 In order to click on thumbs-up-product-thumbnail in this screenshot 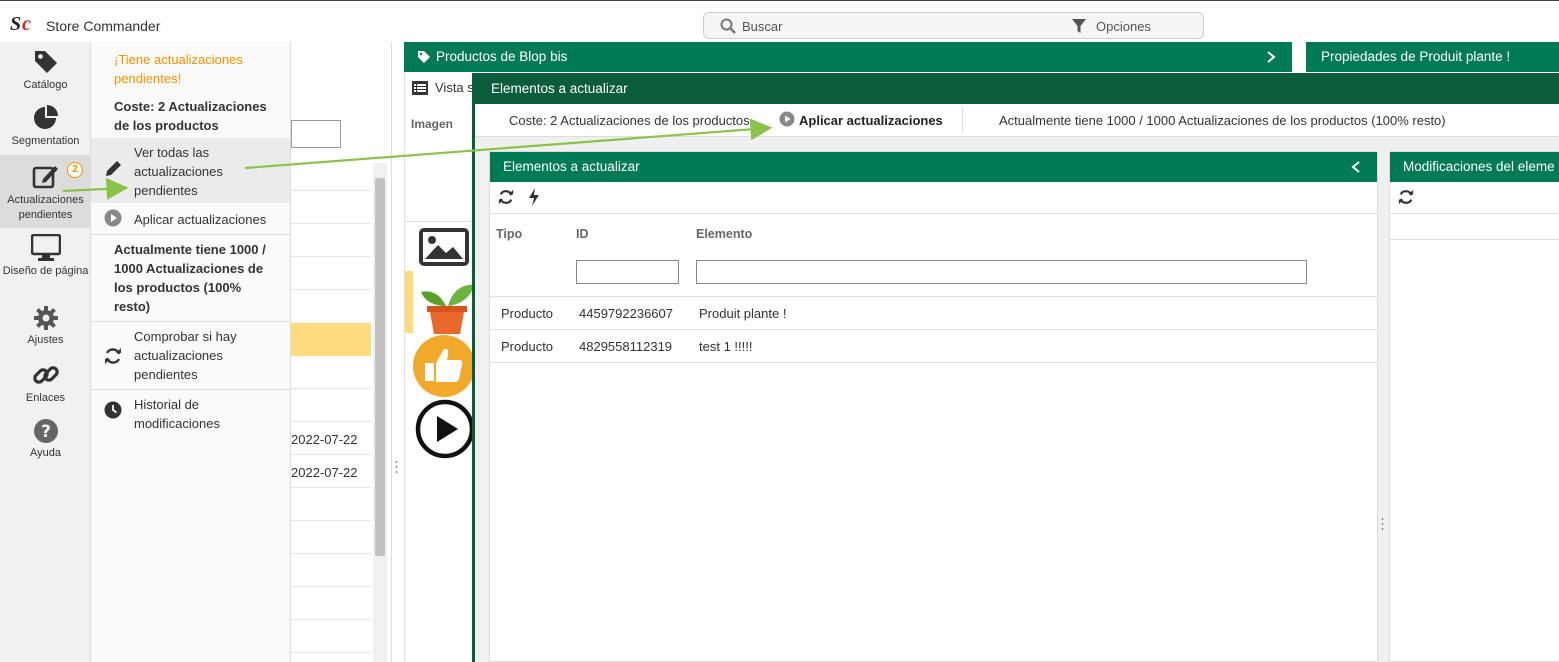, I will do `click(444, 366)`.